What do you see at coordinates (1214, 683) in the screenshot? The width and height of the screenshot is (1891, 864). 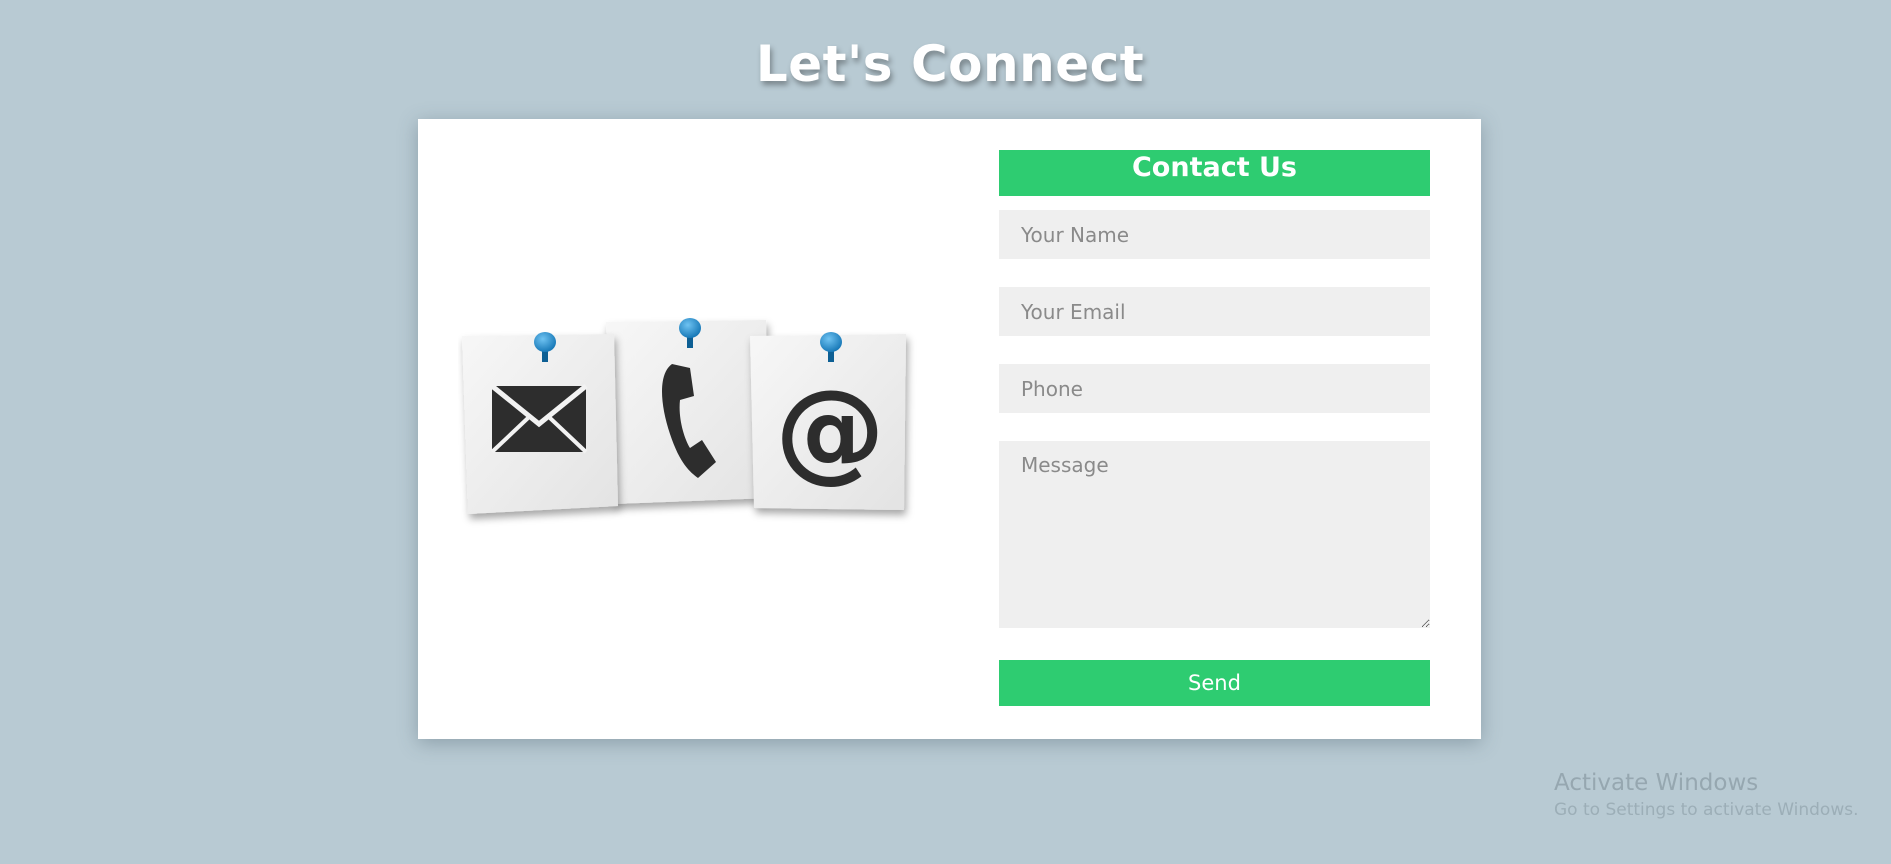 I see `send-button: Send` at bounding box center [1214, 683].